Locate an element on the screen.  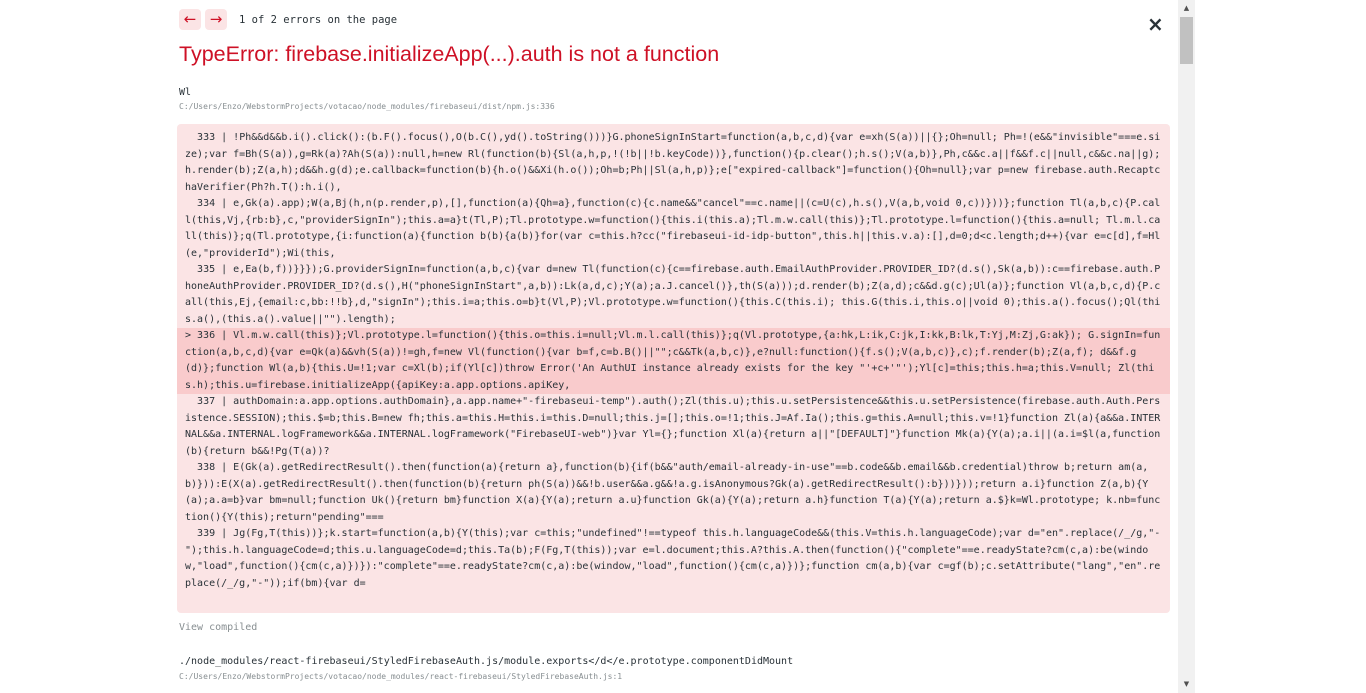
stack-frame-function: Wl is located at coordinates (185, 92).